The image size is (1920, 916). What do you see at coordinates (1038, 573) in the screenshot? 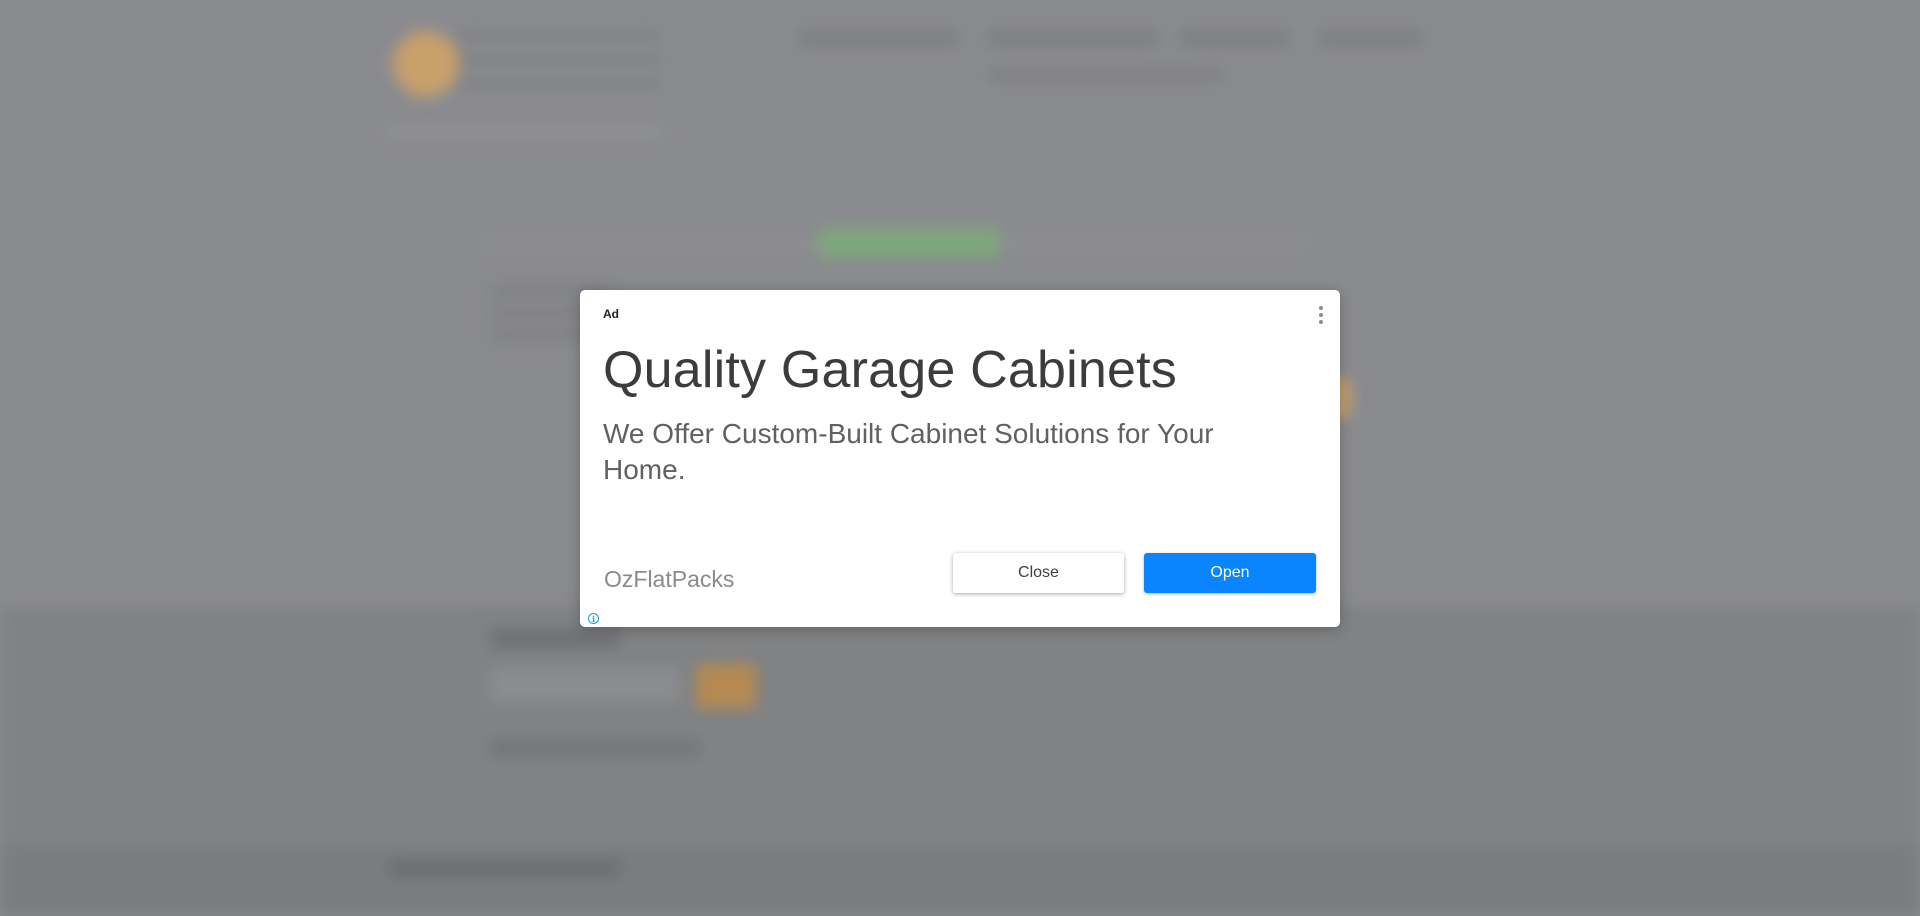
I see `close-button: Close` at bounding box center [1038, 573].